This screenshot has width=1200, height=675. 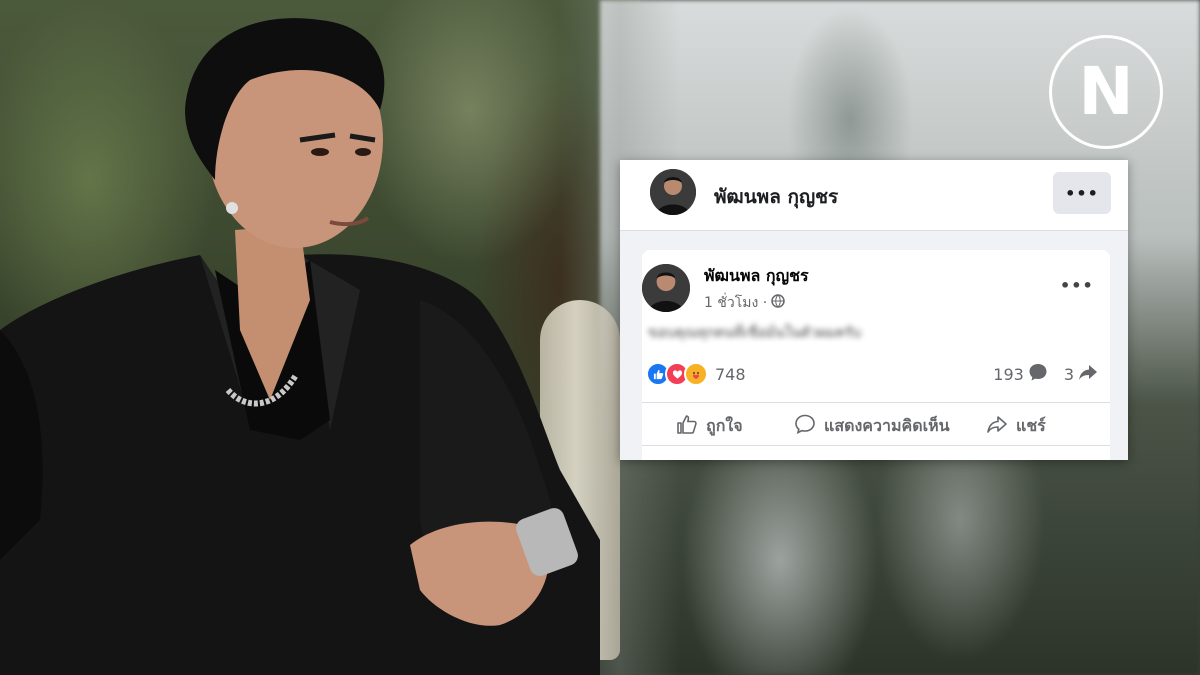 What do you see at coordinates (805, 426) in the screenshot?
I see `comment-icon` at bounding box center [805, 426].